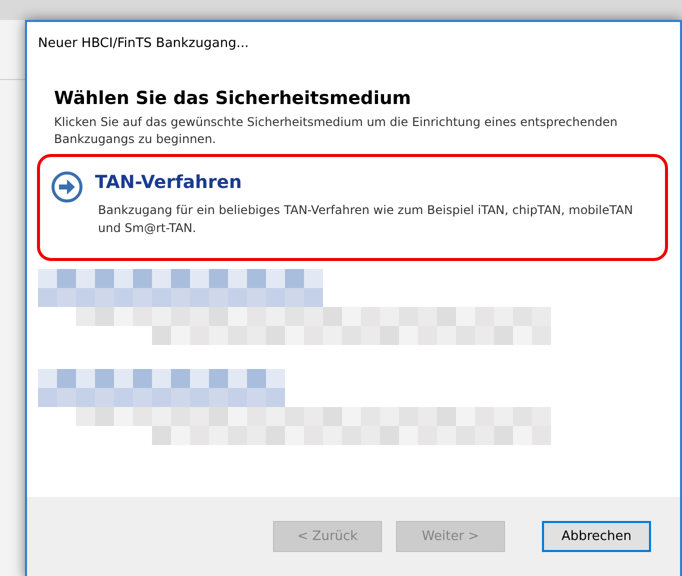 This screenshot has height=576, width=682. What do you see at coordinates (336, 131) in the screenshot?
I see `page-description: Klicken Sie auf das gewünschte Sicherheitsmedium um die Einrichtung eines entsprechenden Bankzugangs zu beginnen.` at bounding box center [336, 131].